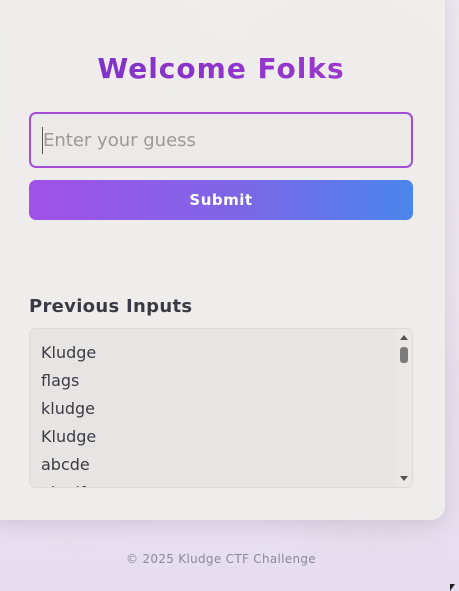 The height and width of the screenshot is (591, 459). What do you see at coordinates (404, 337) in the screenshot?
I see `scroll-up-icon` at bounding box center [404, 337].